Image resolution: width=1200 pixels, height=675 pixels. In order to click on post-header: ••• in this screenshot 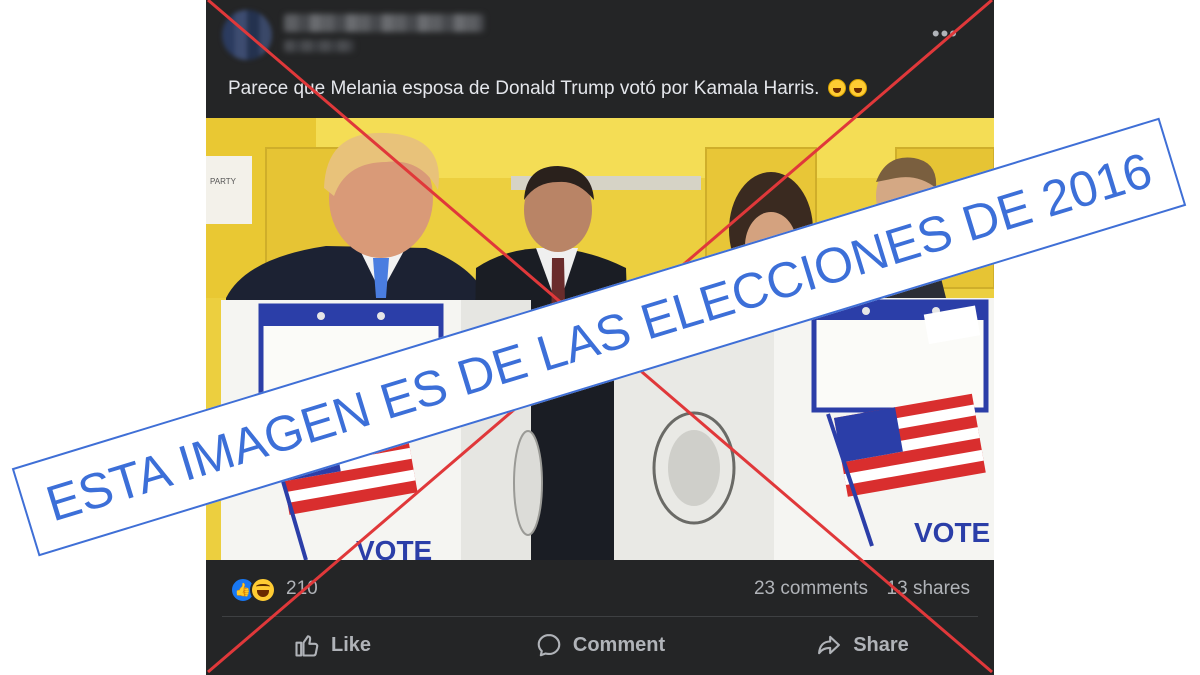, I will do `click(600, 35)`.